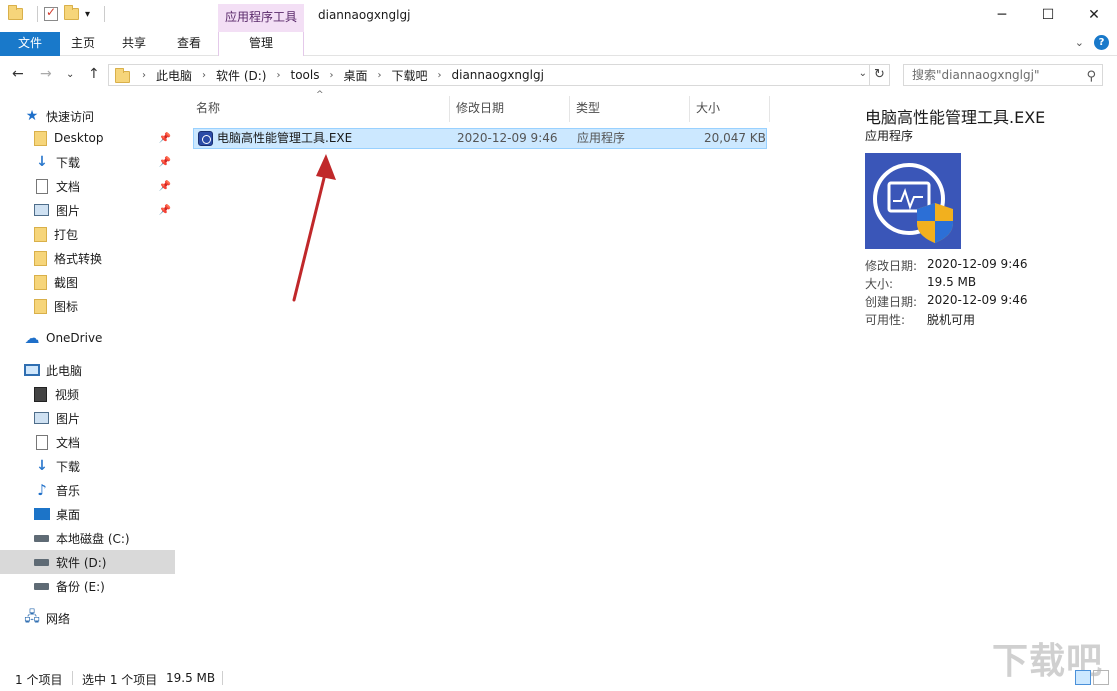  I want to click on cloud-icon: ☁, so click(32, 338).